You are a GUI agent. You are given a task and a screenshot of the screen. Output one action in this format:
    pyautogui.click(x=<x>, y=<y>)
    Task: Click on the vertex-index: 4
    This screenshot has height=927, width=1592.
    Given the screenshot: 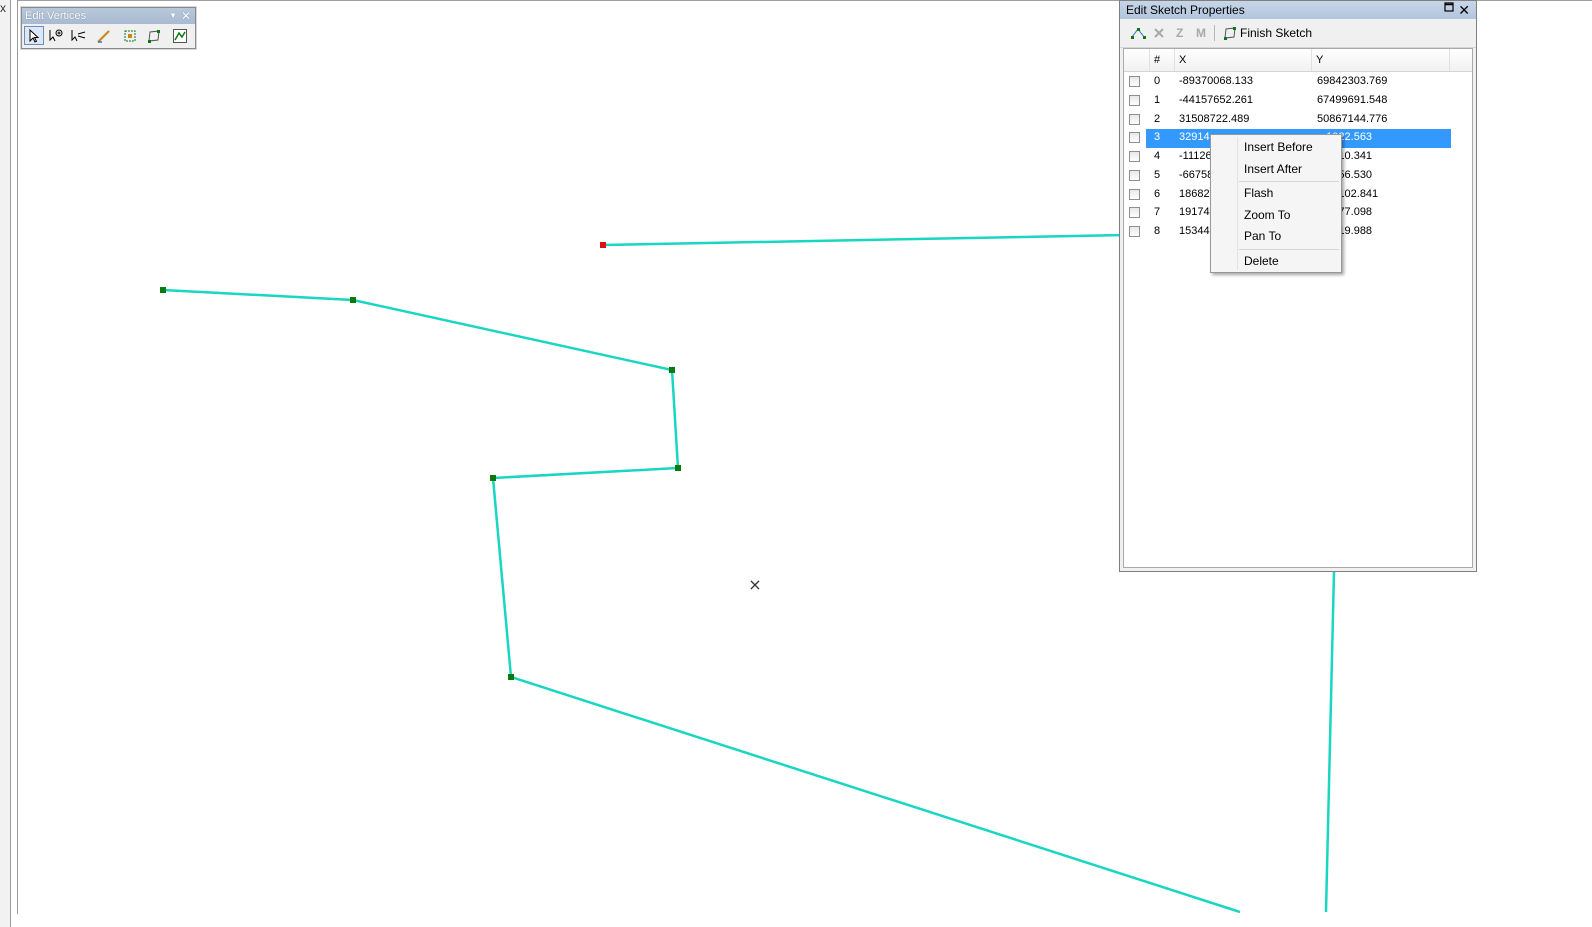 What is the action you would take?
    pyautogui.click(x=1157, y=156)
    